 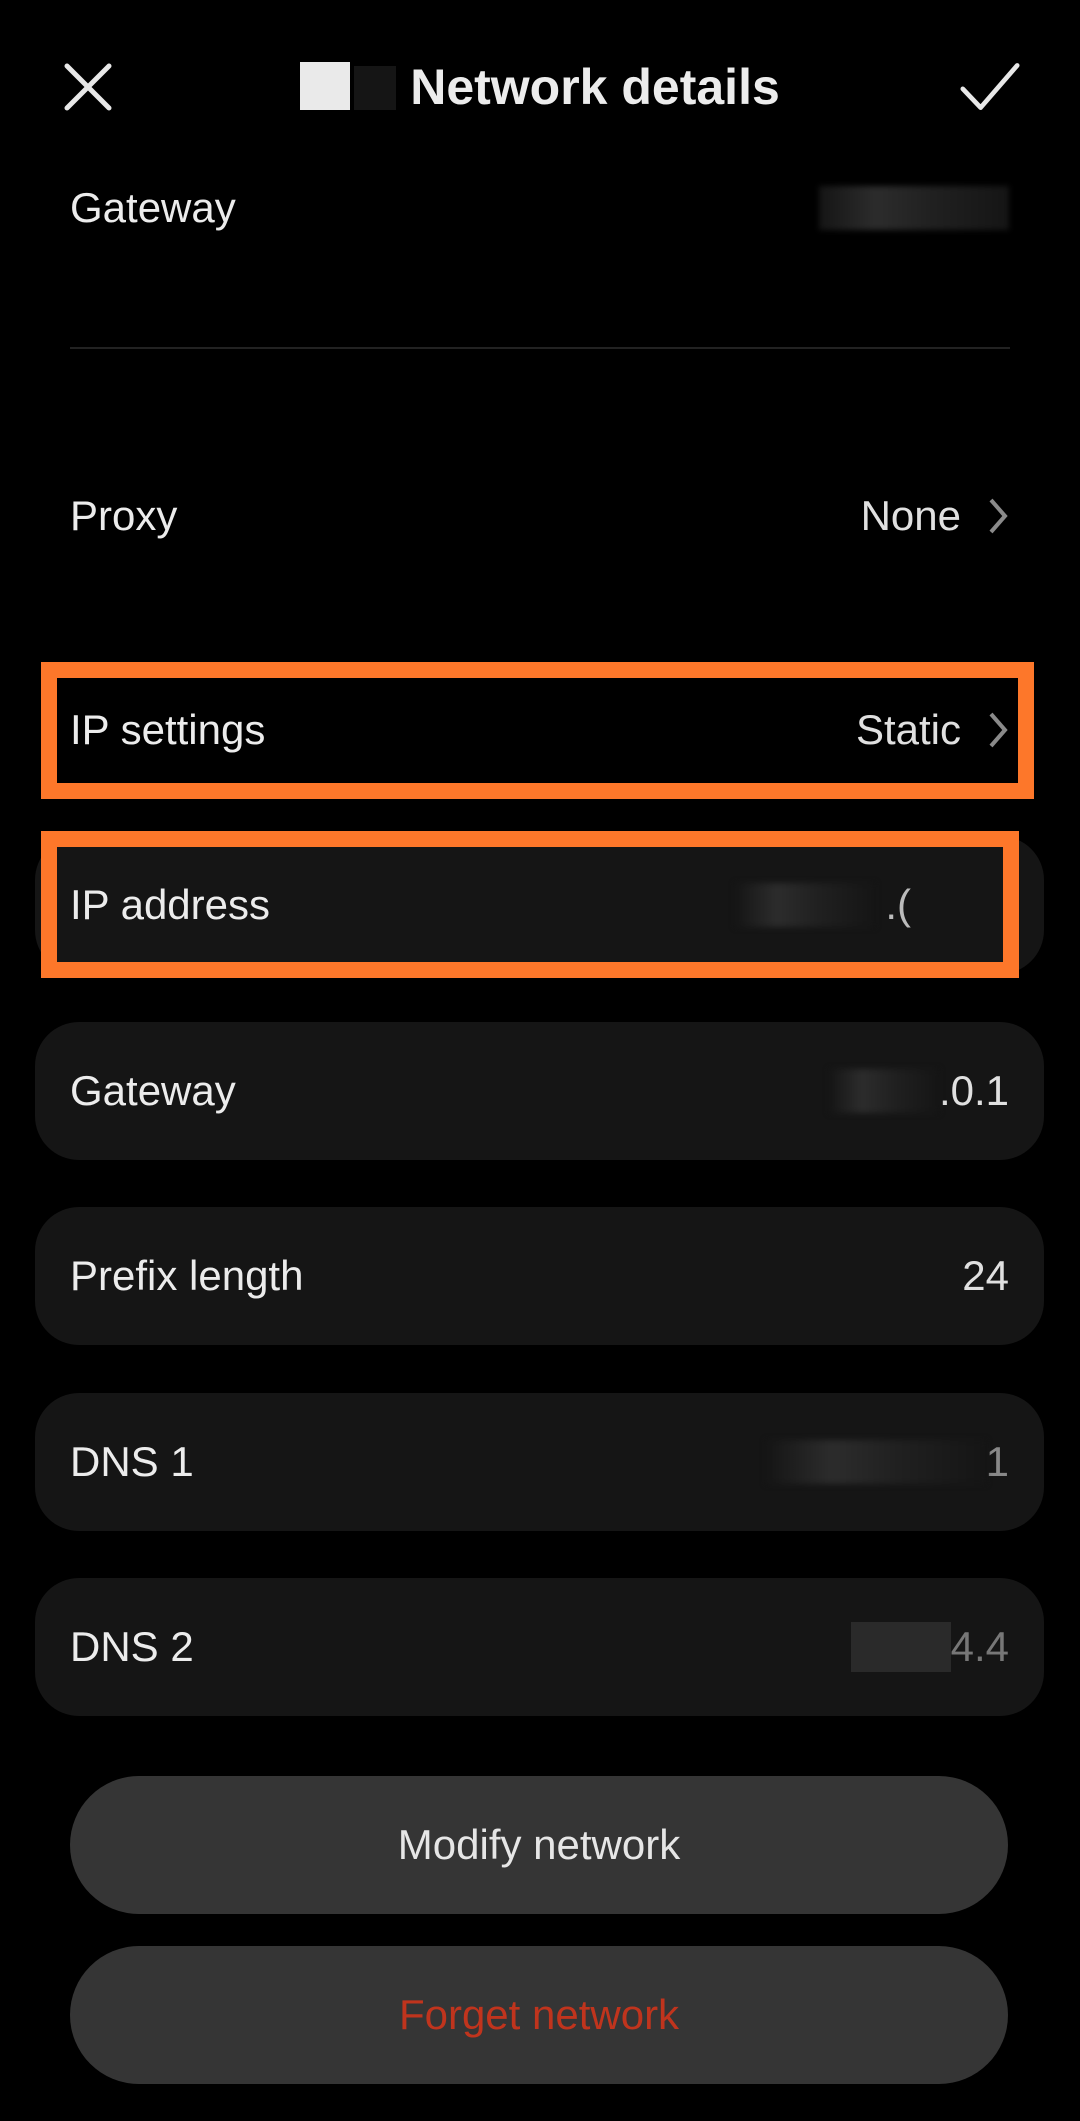 I want to click on redacted-network-name-part, so click(x=375, y=88).